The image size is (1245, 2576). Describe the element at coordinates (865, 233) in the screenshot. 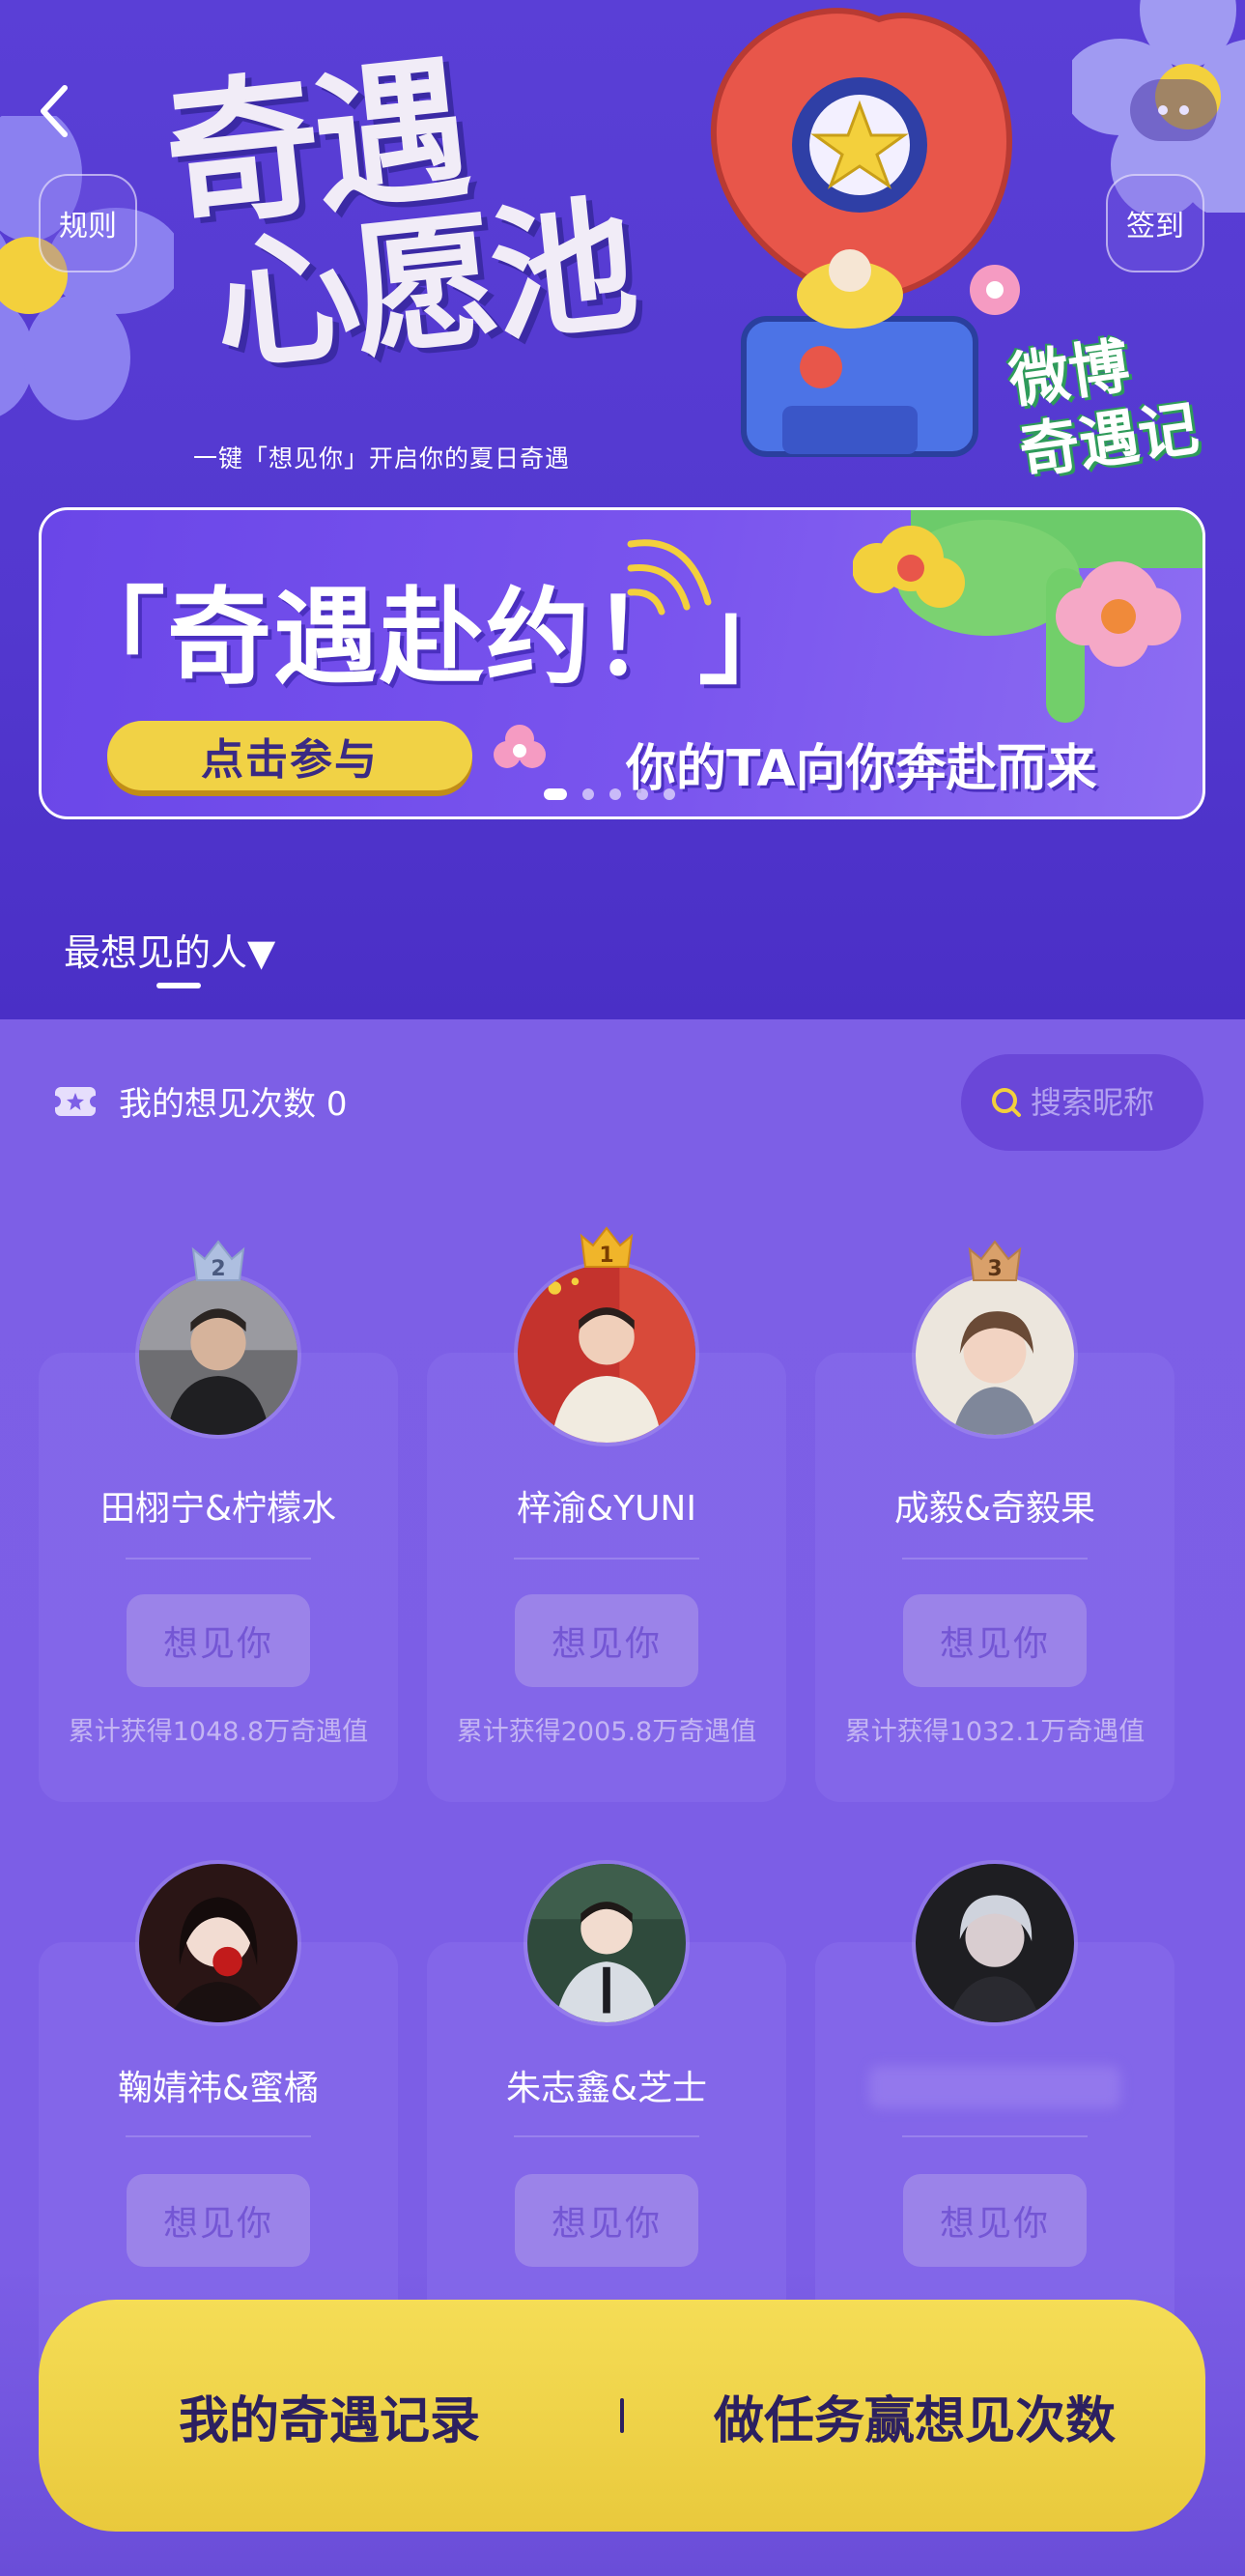

I see `mascot-illustration-icon` at that location.